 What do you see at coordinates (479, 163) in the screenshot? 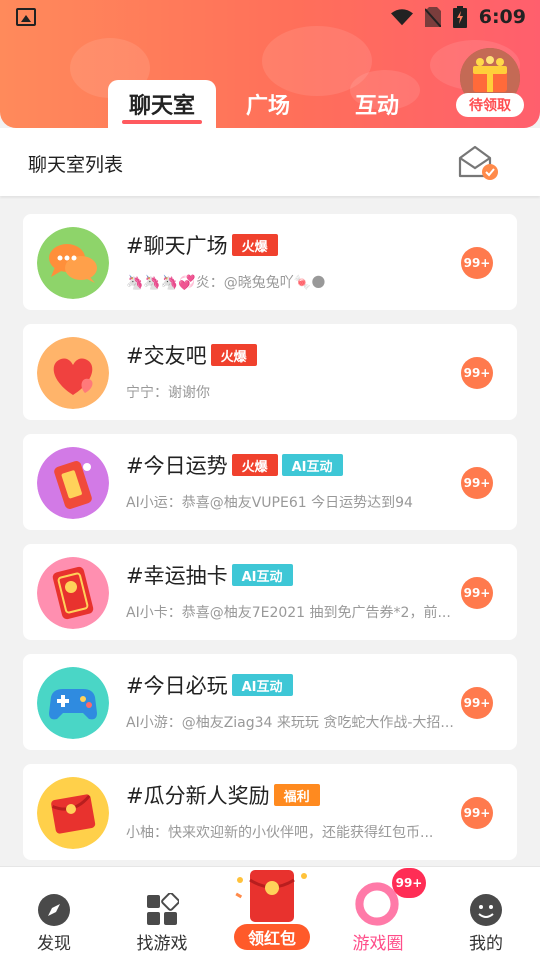
I see `read-all-mail-icon` at bounding box center [479, 163].